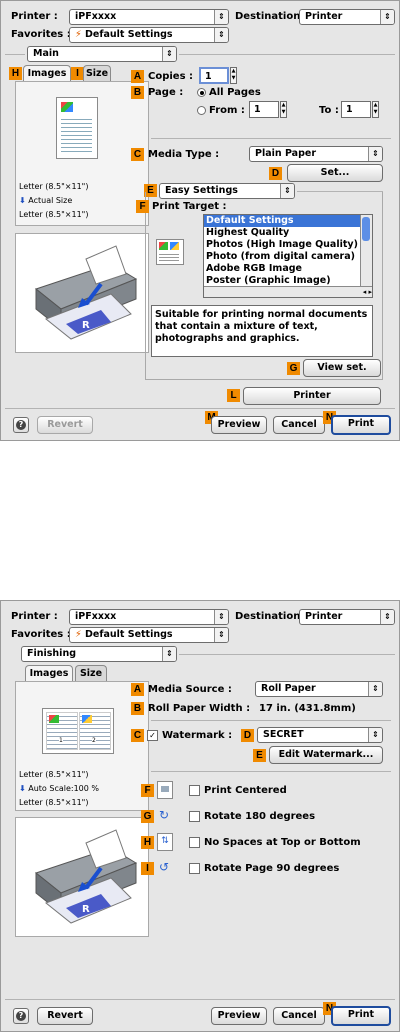 This screenshot has width=400, height=1034. Describe the element at coordinates (152, 735) in the screenshot. I see `checkmark-icon: ✓` at that location.